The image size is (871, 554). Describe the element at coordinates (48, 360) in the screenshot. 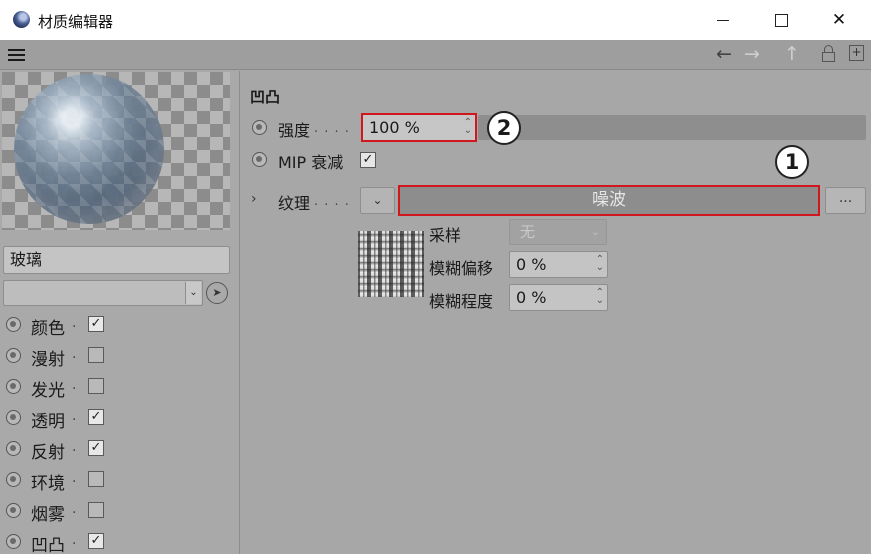

I see `channel-label: 漫射` at that location.